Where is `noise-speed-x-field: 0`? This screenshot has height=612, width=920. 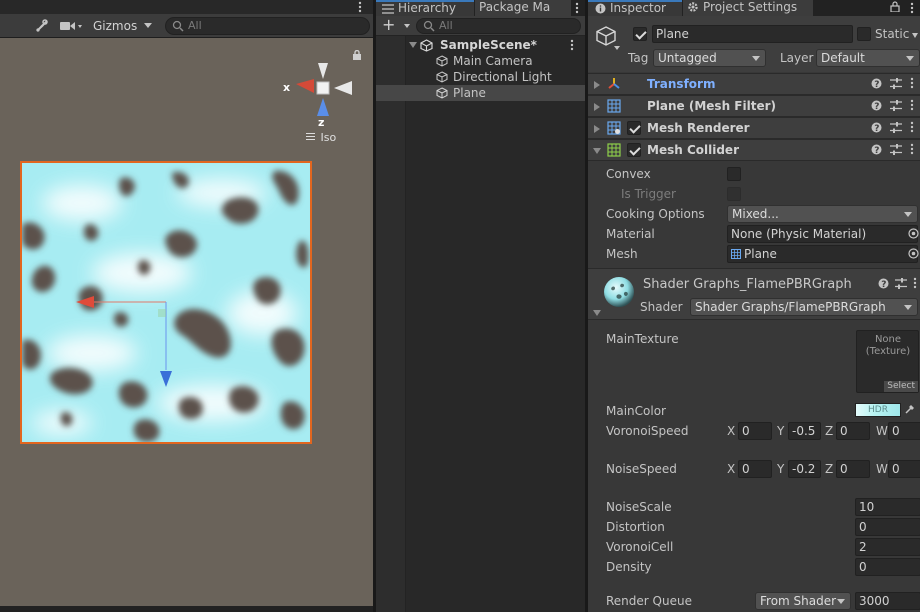 noise-speed-x-field: 0 is located at coordinates (755, 469).